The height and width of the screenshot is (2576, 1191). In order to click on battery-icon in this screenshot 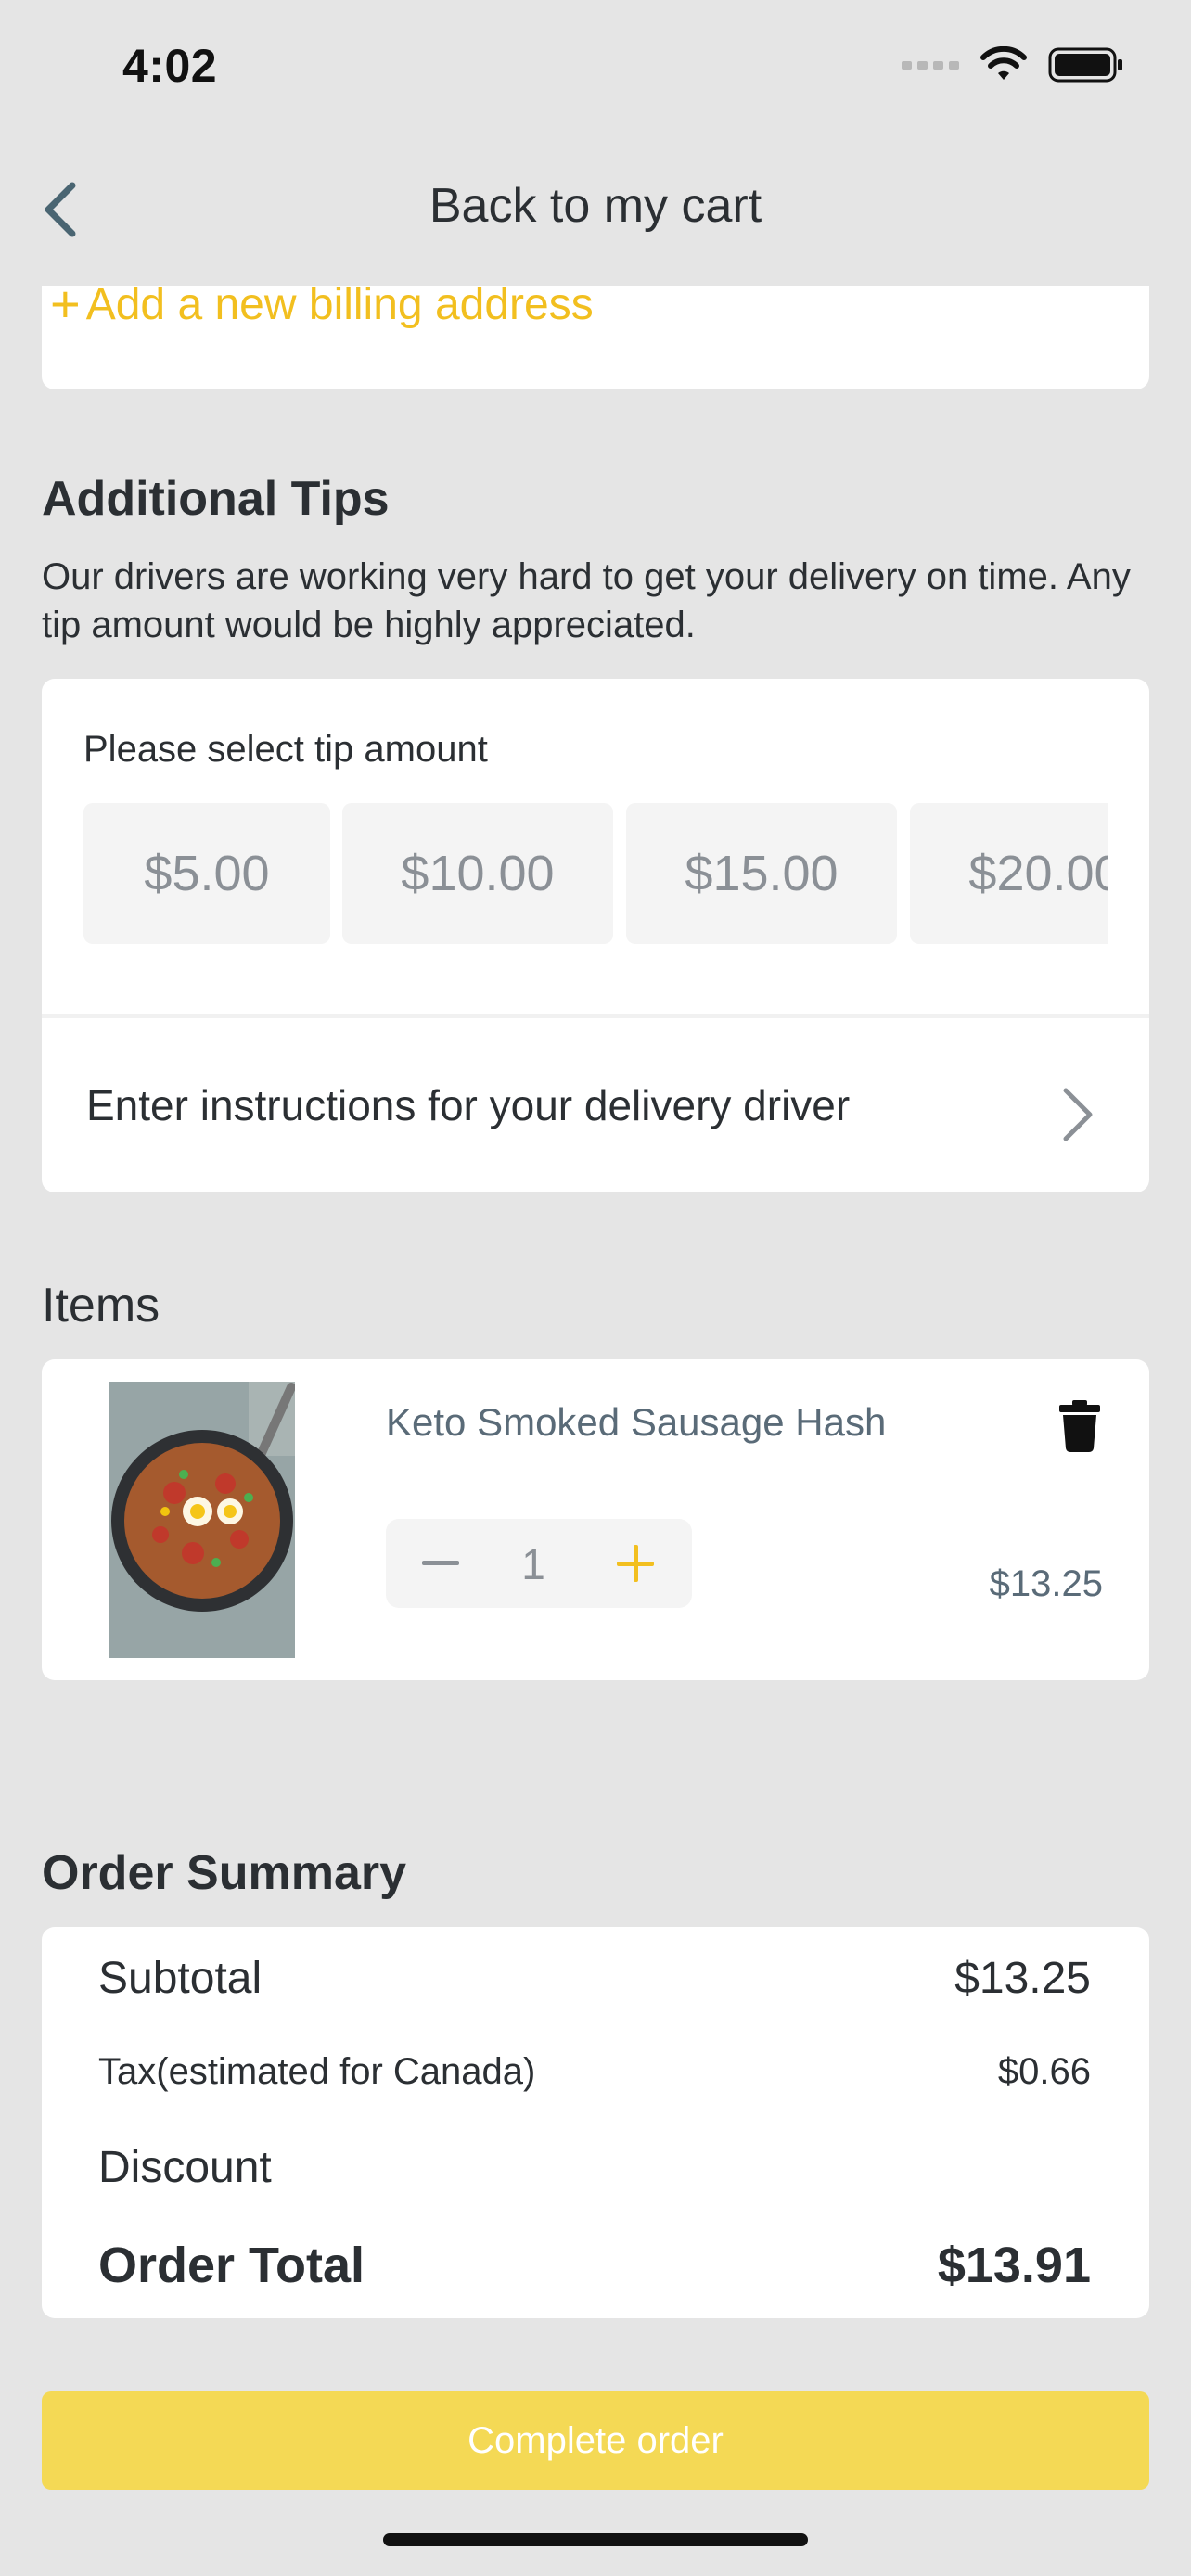, I will do `click(1085, 65)`.